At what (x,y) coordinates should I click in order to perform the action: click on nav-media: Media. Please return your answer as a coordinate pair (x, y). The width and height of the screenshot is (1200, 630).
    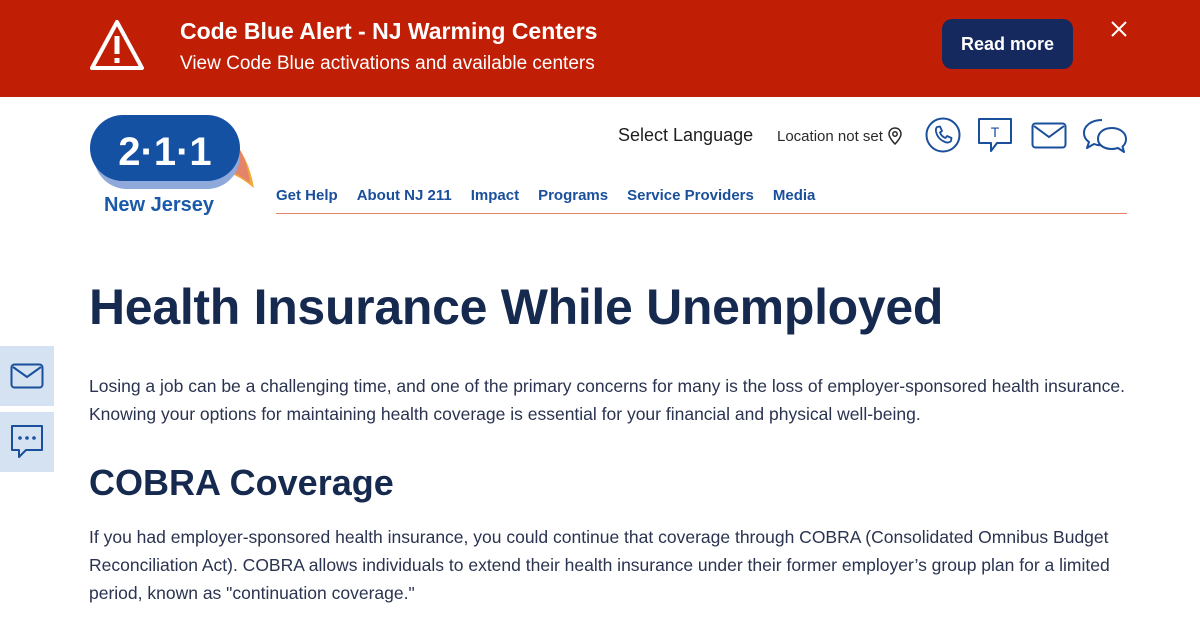
    Looking at the image, I should click on (794, 195).